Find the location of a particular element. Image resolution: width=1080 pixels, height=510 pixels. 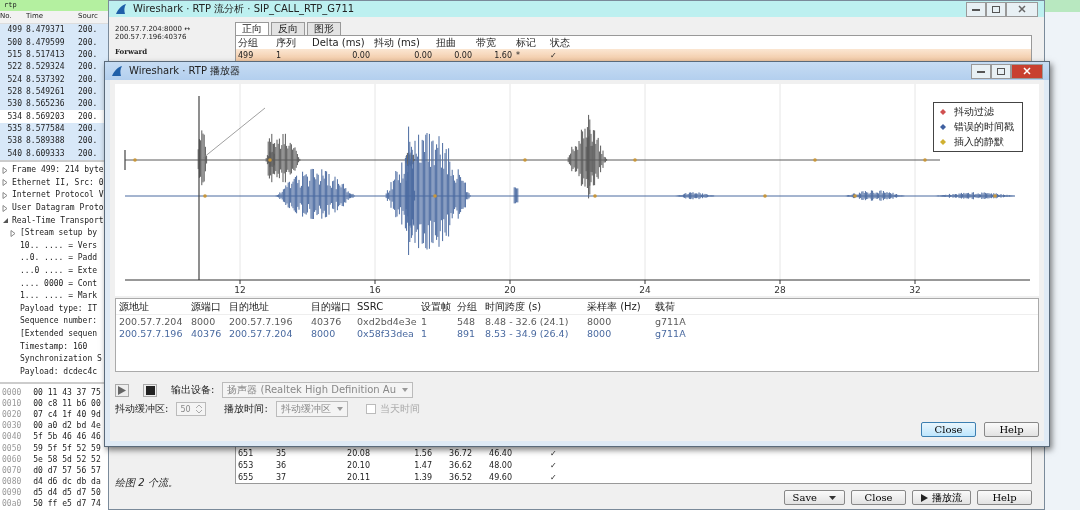

column-header: 采样率 (Hz) is located at coordinates (618, 306).